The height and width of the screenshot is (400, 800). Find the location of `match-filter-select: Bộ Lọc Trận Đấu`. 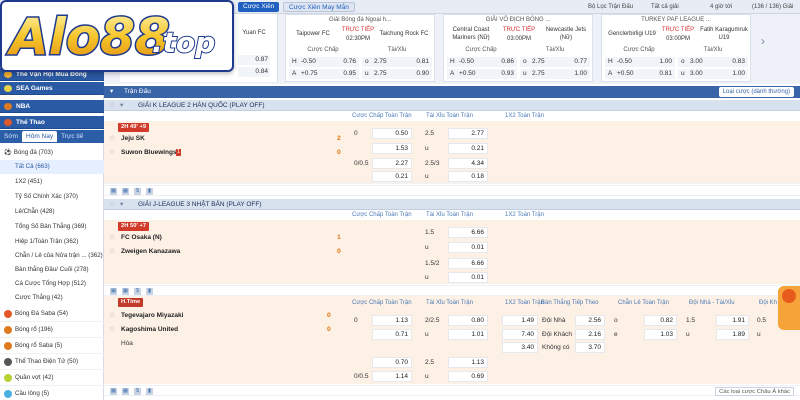

match-filter-select: Bộ Lọc Trận Đấu is located at coordinates (610, 7).